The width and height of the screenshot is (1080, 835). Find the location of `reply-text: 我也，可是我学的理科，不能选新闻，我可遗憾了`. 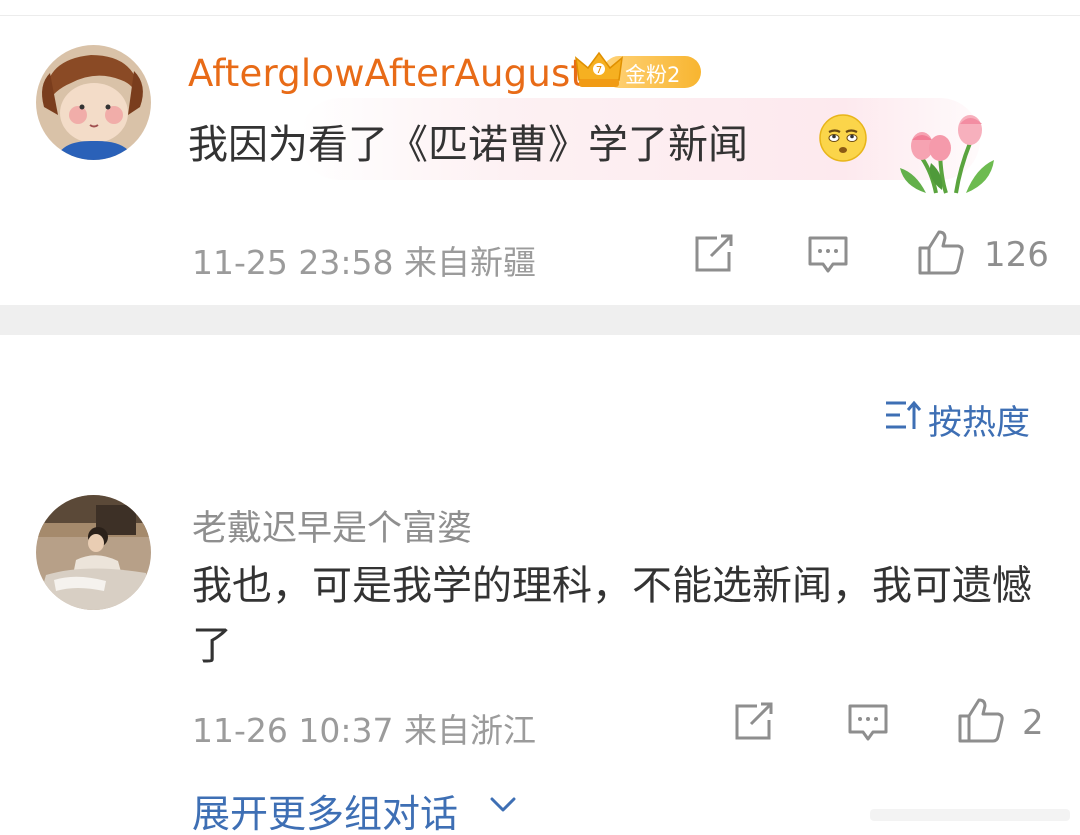

reply-text: 我也，可是我学的理科，不能选新闻，我可遗憾了 is located at coordinates (612, 616).